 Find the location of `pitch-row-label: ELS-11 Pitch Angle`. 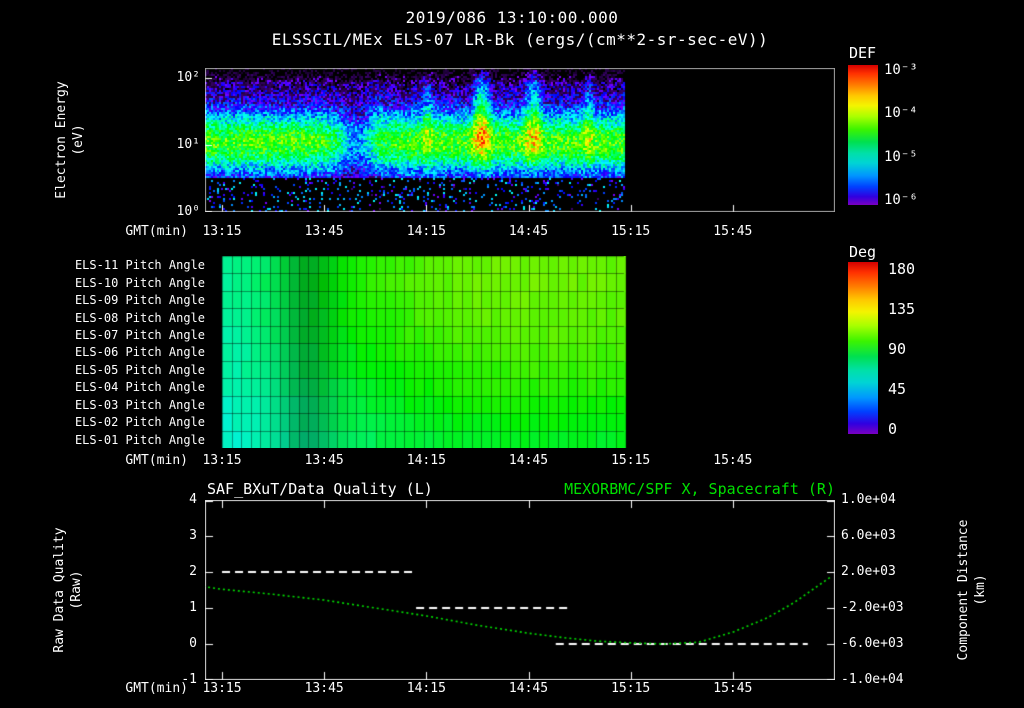

pitch-row-label: ELS-11 Pitch Angle is located at coordinates (139, 265).